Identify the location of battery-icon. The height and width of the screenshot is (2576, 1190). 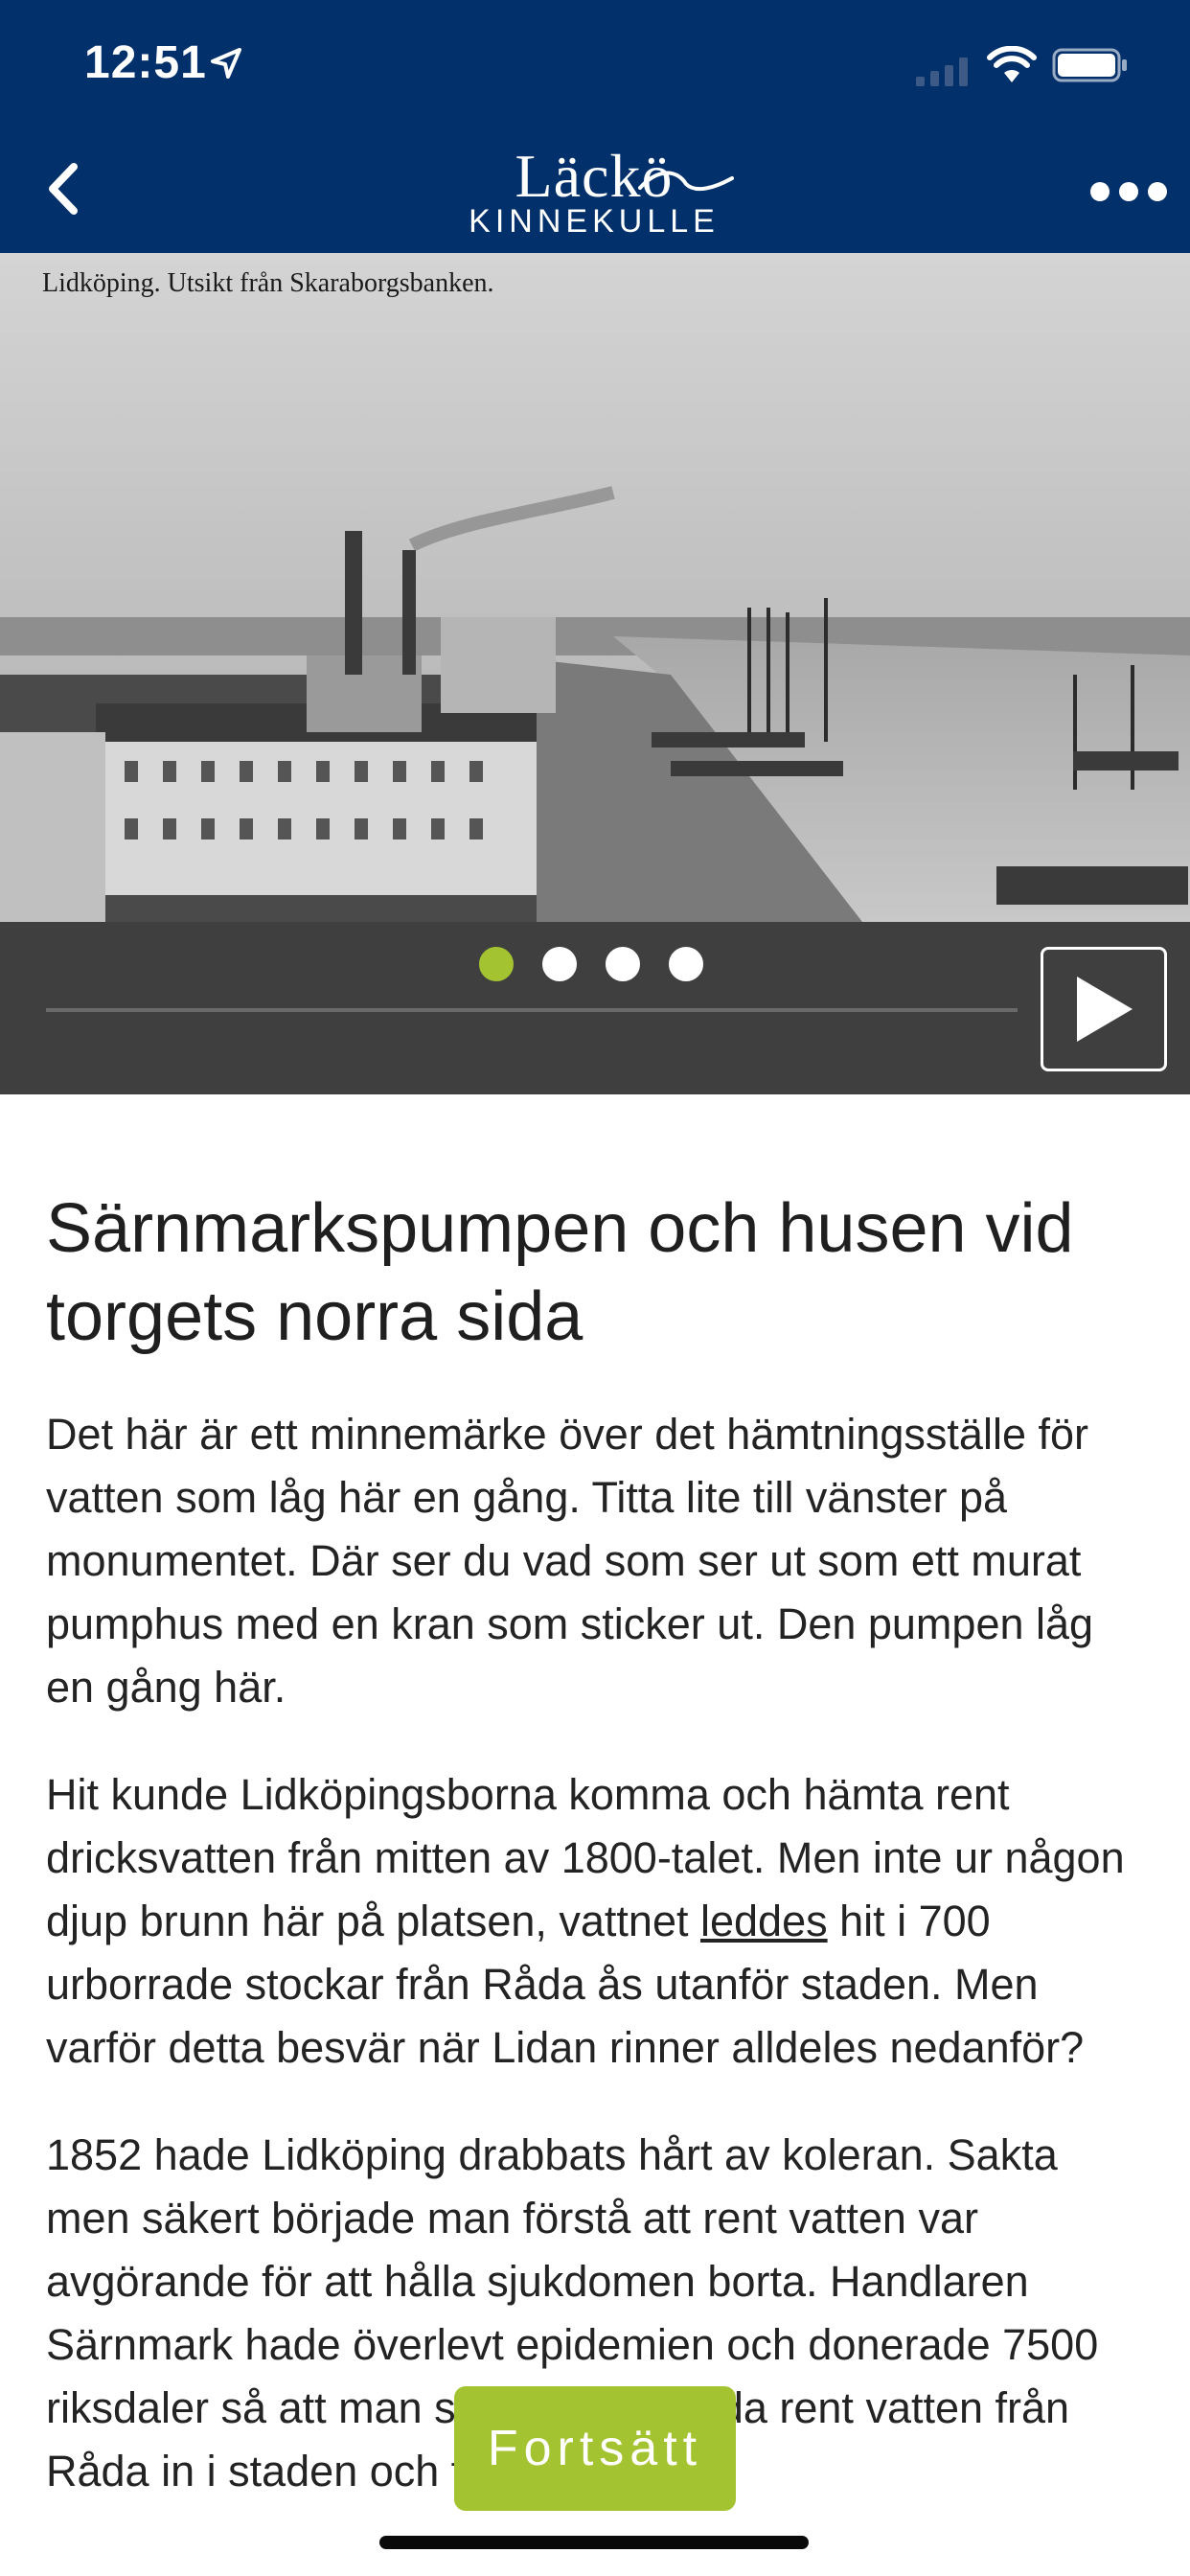
(1090, 65).